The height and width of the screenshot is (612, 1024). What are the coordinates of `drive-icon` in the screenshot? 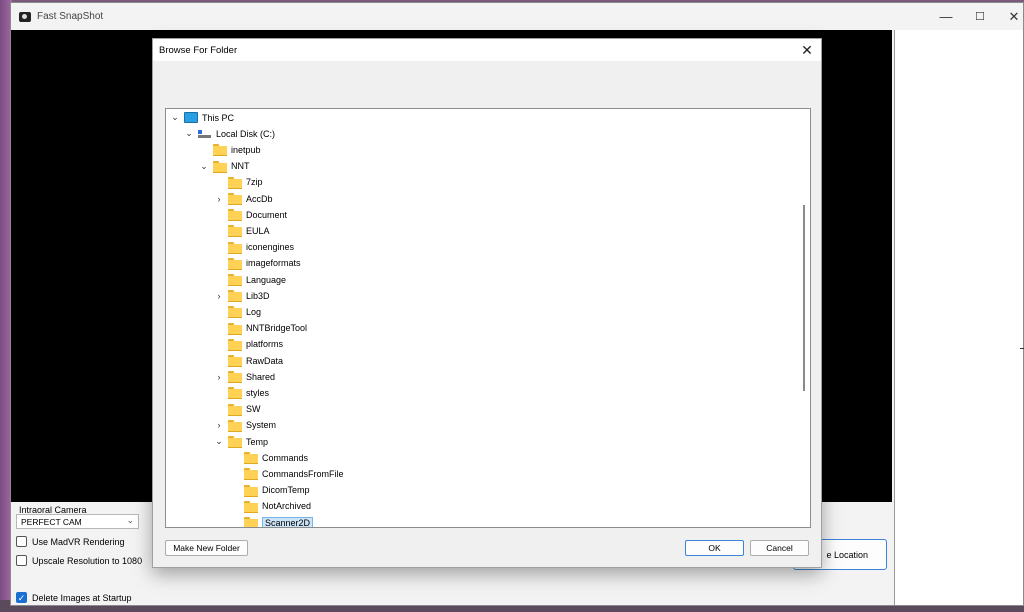 It's located at (205, 134).